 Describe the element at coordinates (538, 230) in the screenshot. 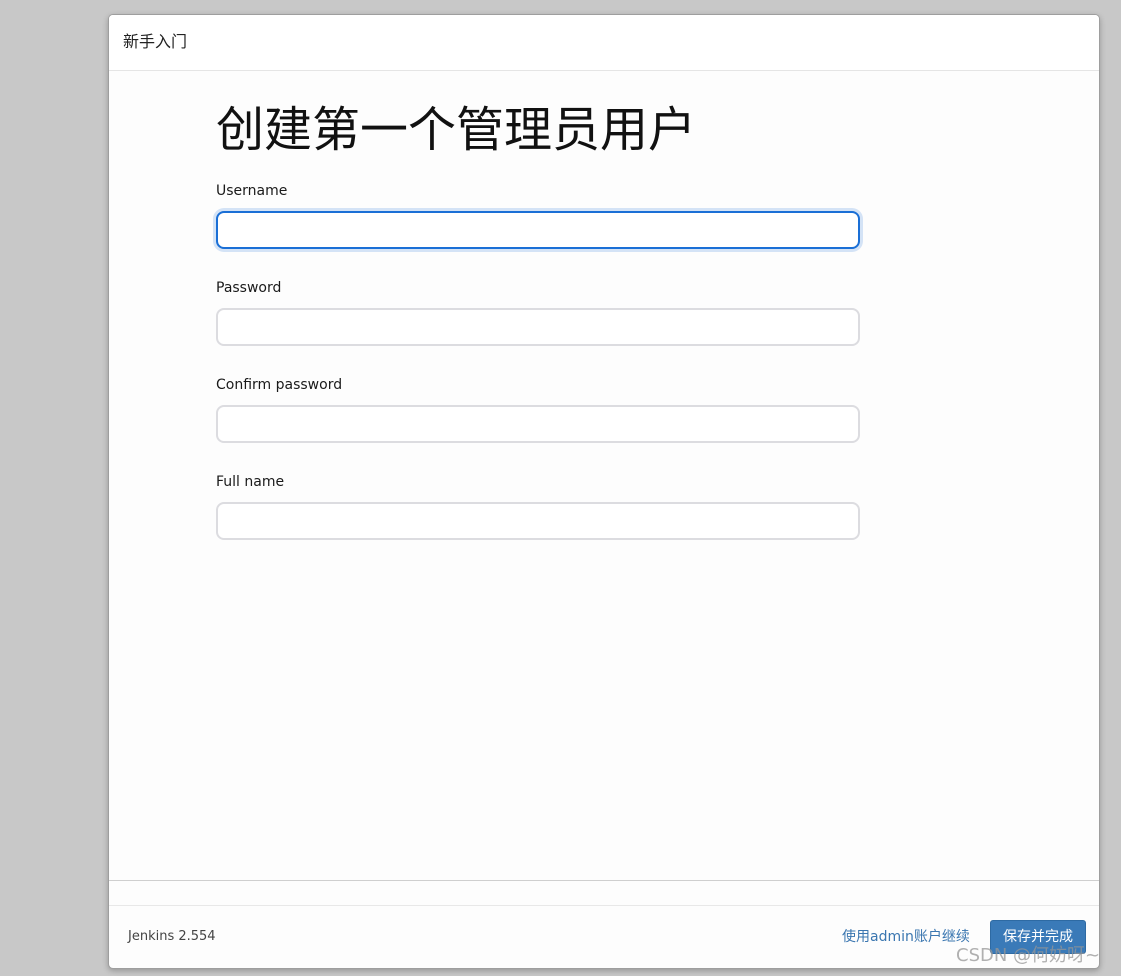

I see `username-input` at that location.